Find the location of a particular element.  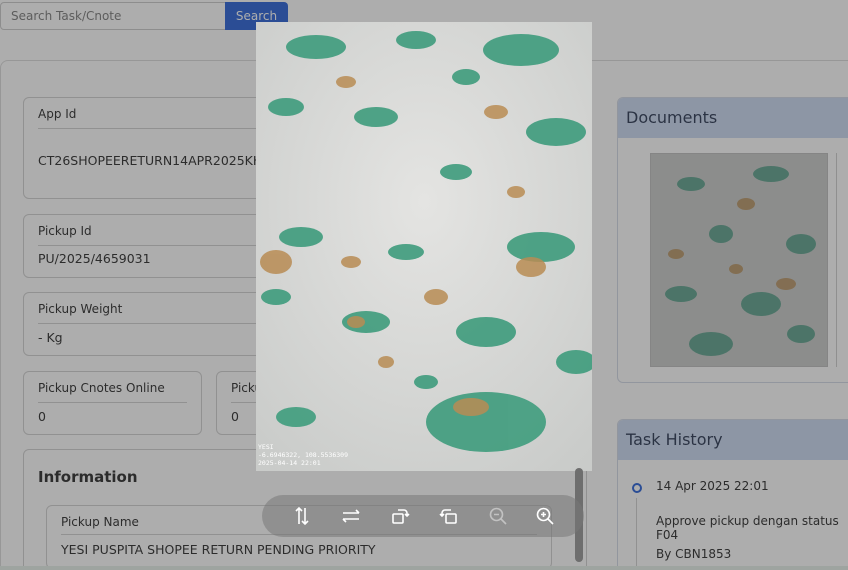

caption-coordinates: -6.6946322, 108.5536309 is located at coordinates (303, 455).